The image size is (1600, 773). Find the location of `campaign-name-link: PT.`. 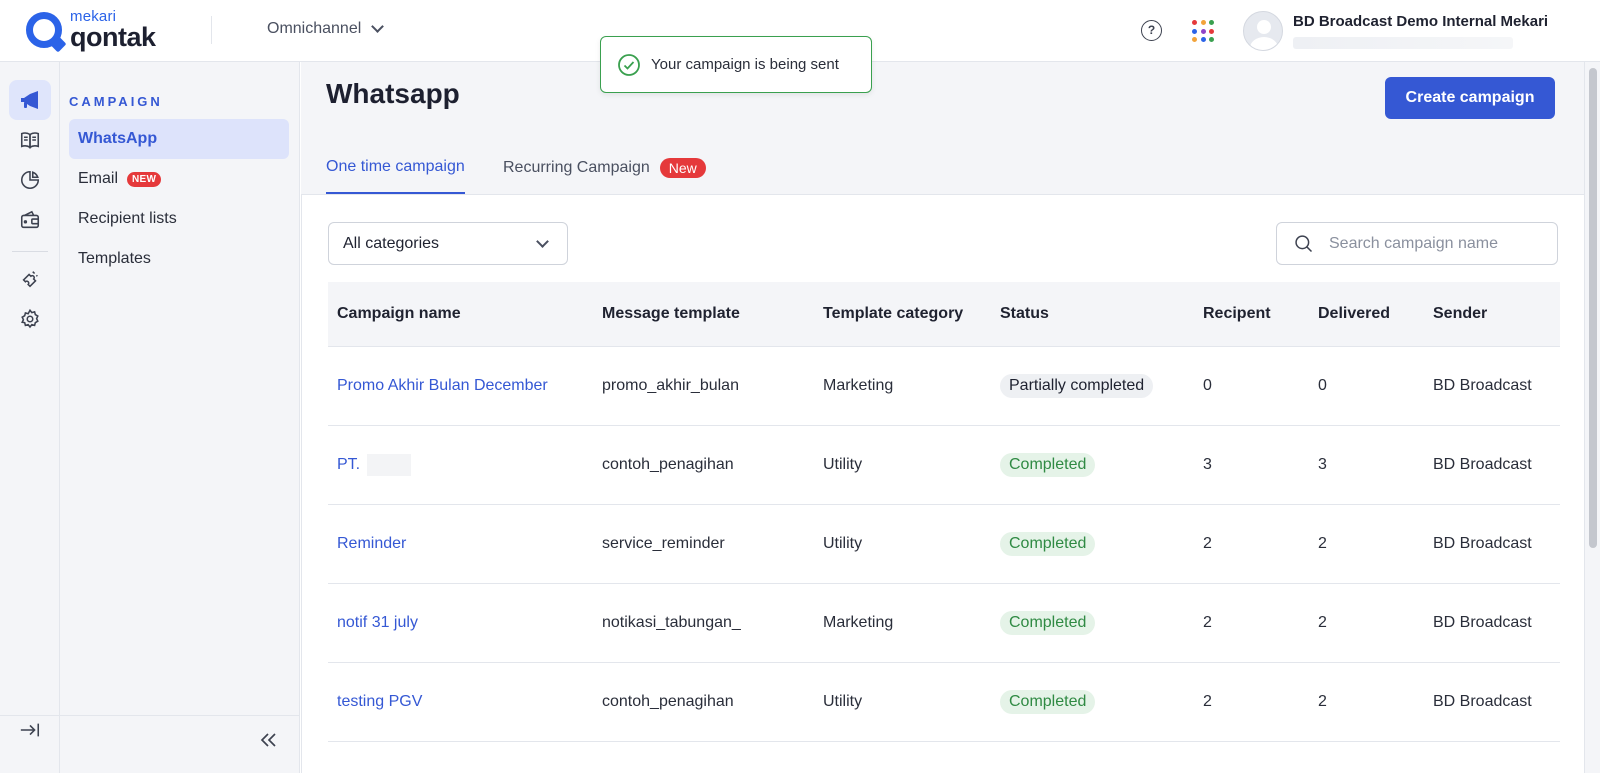

campaign-name-link: PT. is located at coordinates (460, 465).